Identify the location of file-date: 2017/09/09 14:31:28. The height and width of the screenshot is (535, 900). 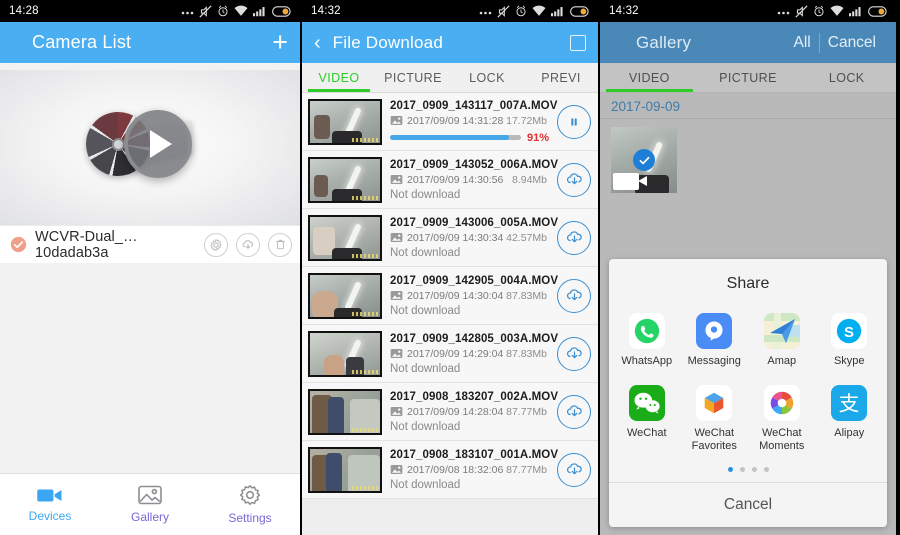
(455, 120).